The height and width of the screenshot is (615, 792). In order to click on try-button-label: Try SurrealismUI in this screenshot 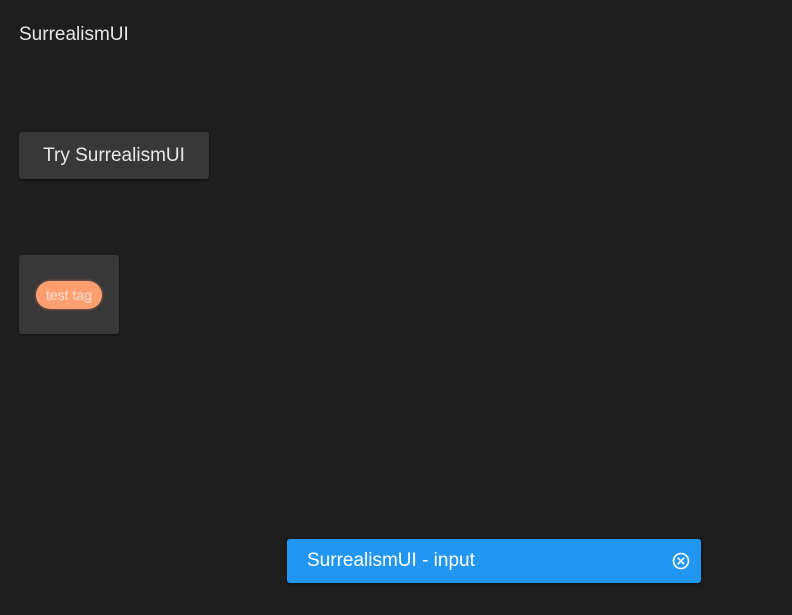, I will do `click(114, 155)`.